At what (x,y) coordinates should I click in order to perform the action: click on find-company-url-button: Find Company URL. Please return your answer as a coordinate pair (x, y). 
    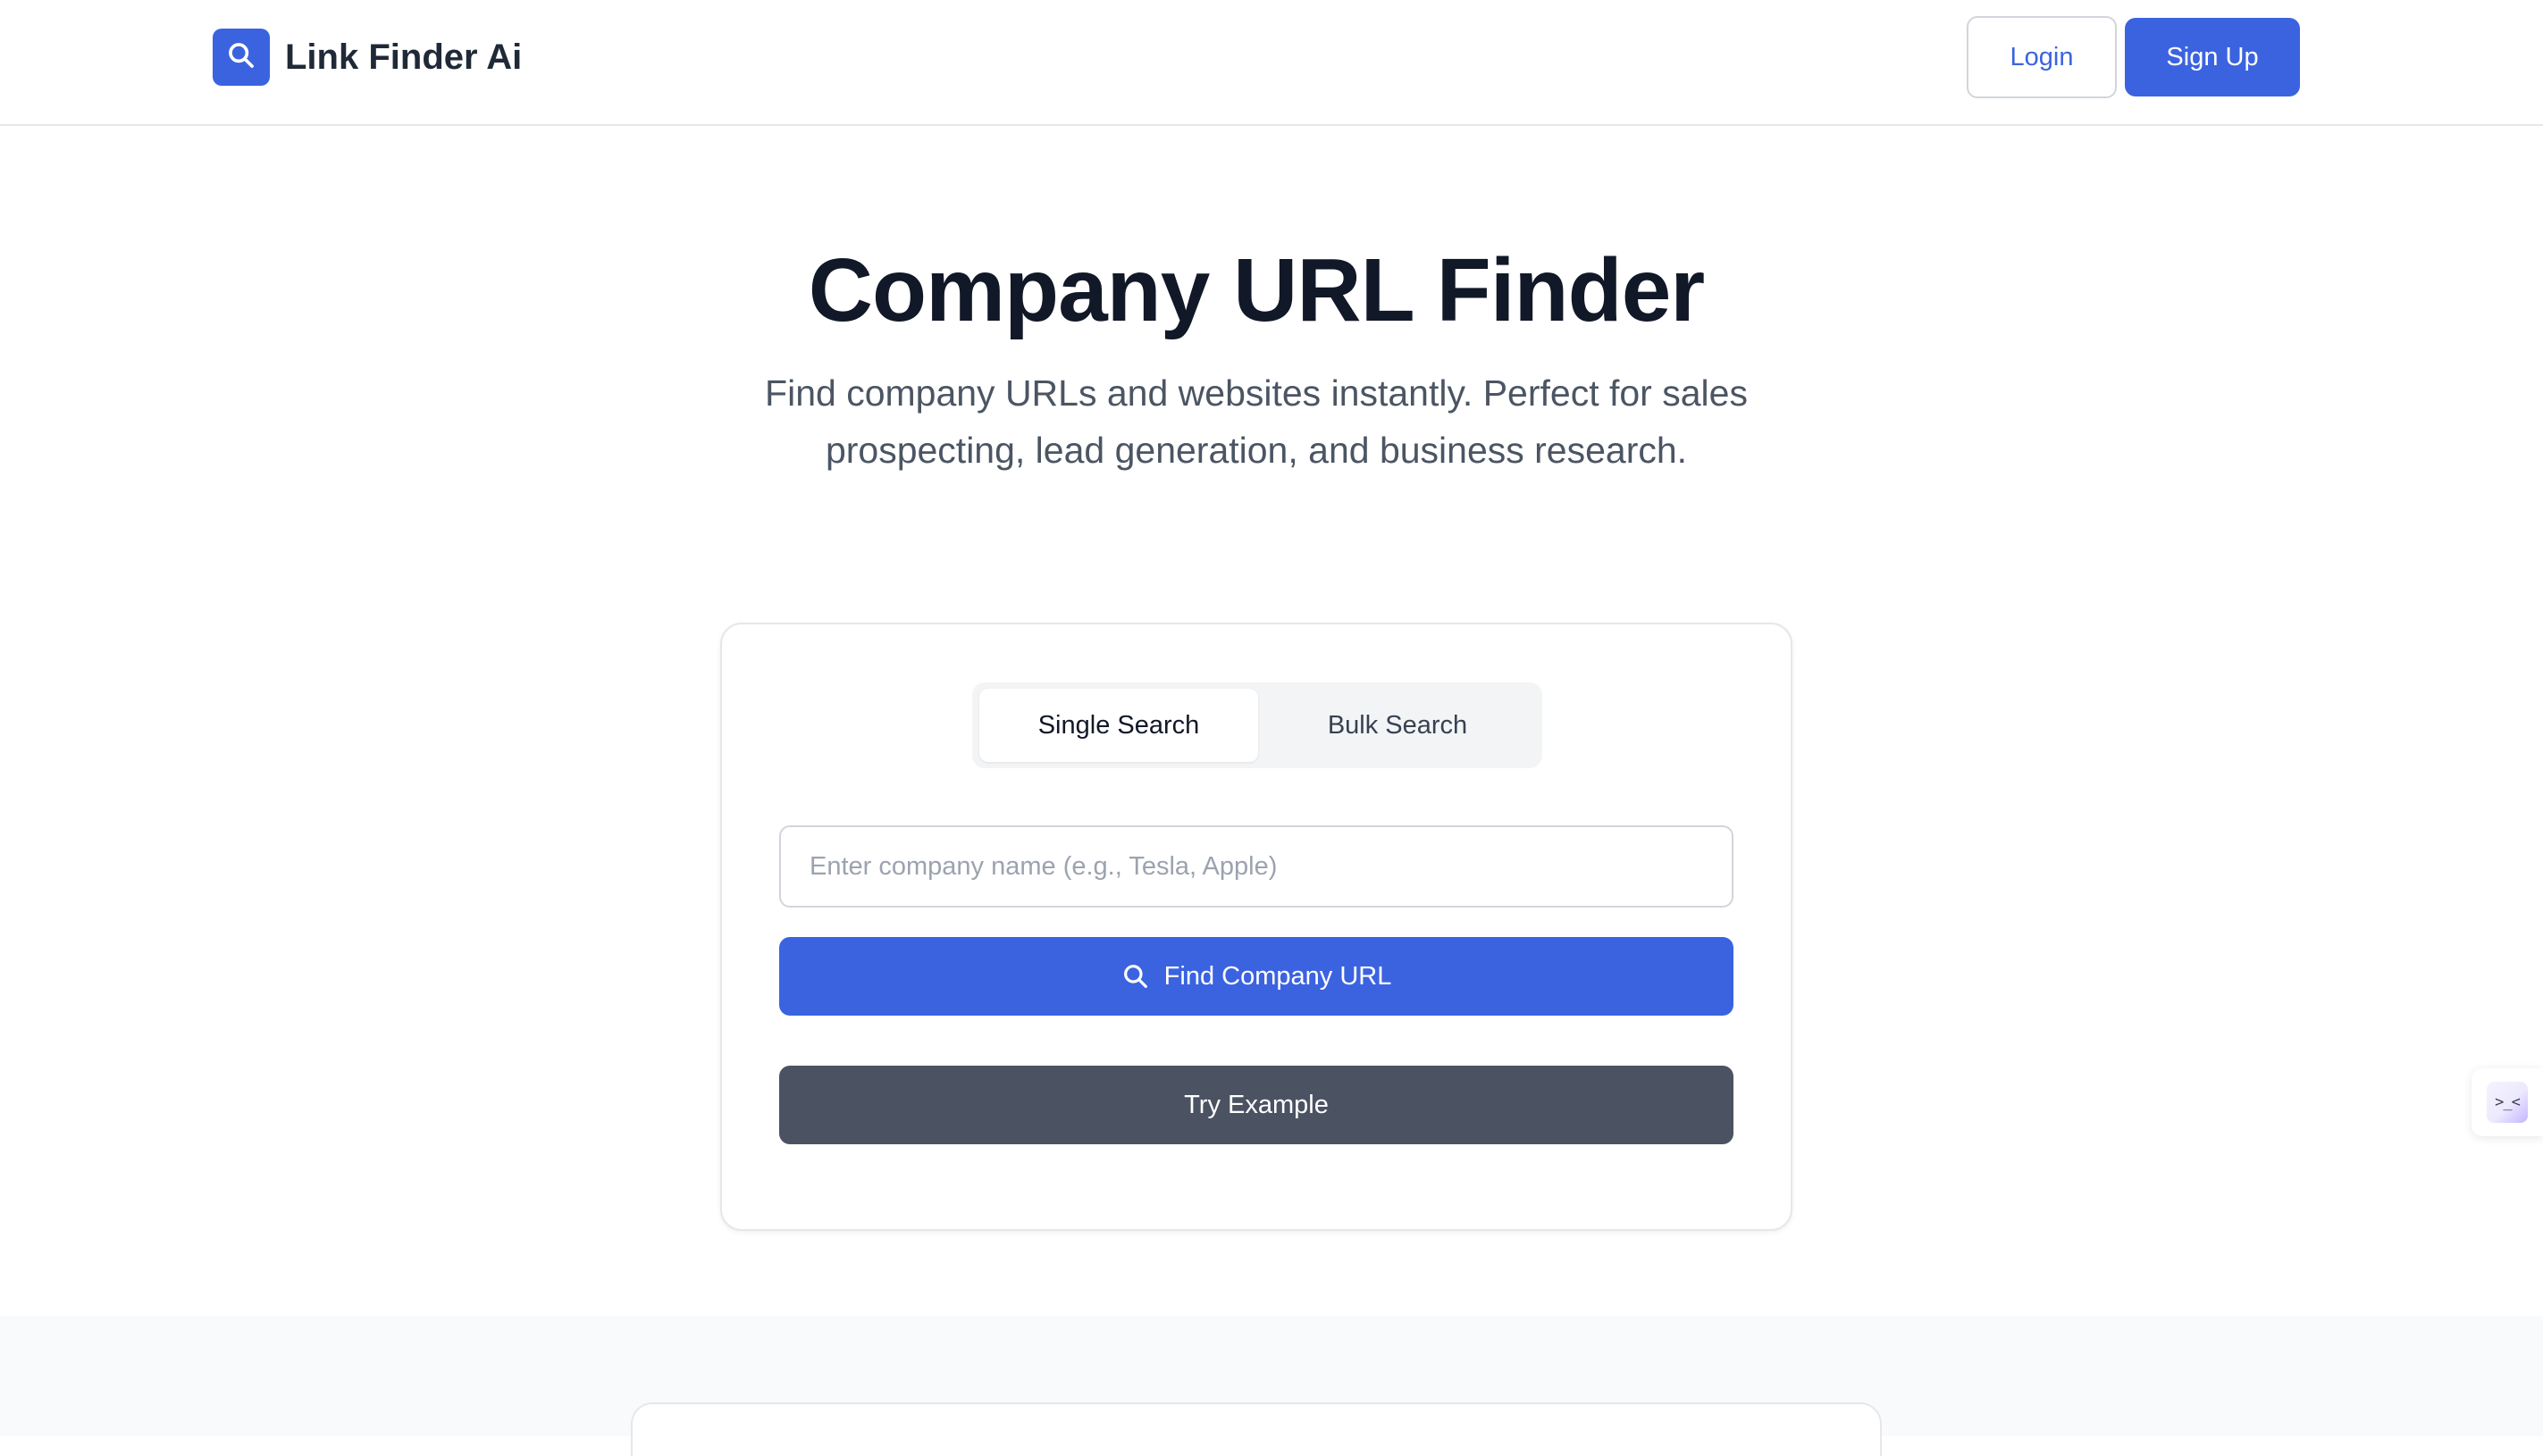
    Looking at the image, I should click on (1256, 976).